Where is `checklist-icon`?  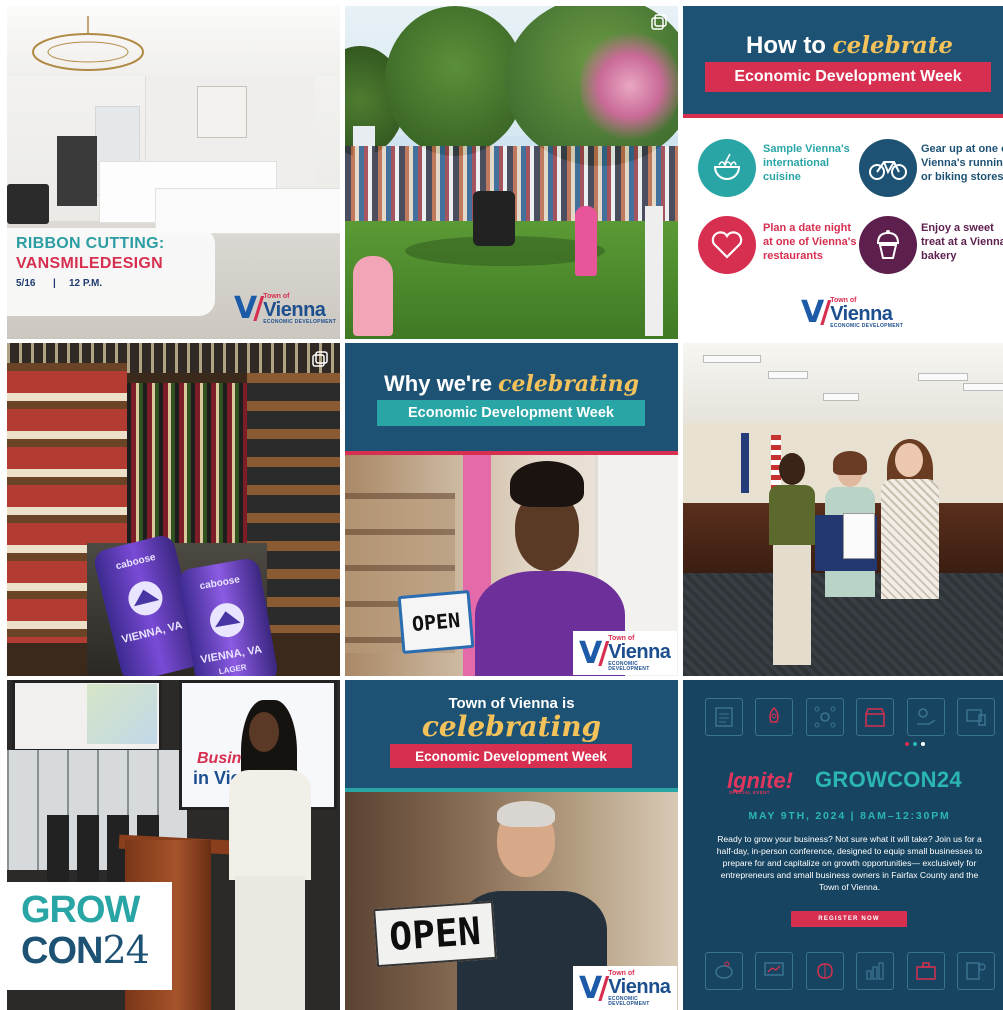 checklist-icon is located at coordinates (724, 717).